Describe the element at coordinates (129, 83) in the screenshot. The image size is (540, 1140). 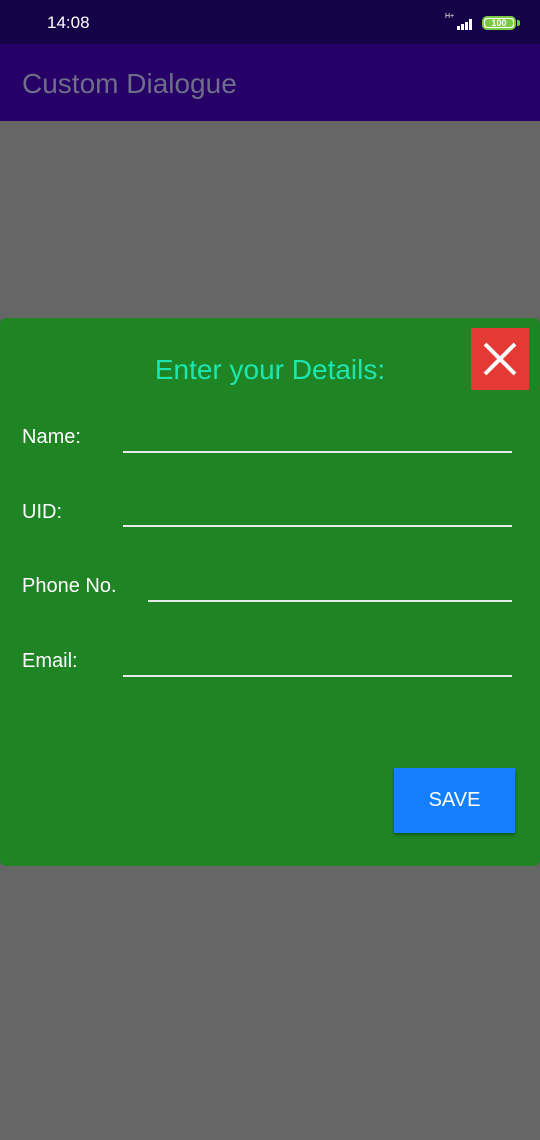
I see `app-title: Custom Dialogue` at that location.